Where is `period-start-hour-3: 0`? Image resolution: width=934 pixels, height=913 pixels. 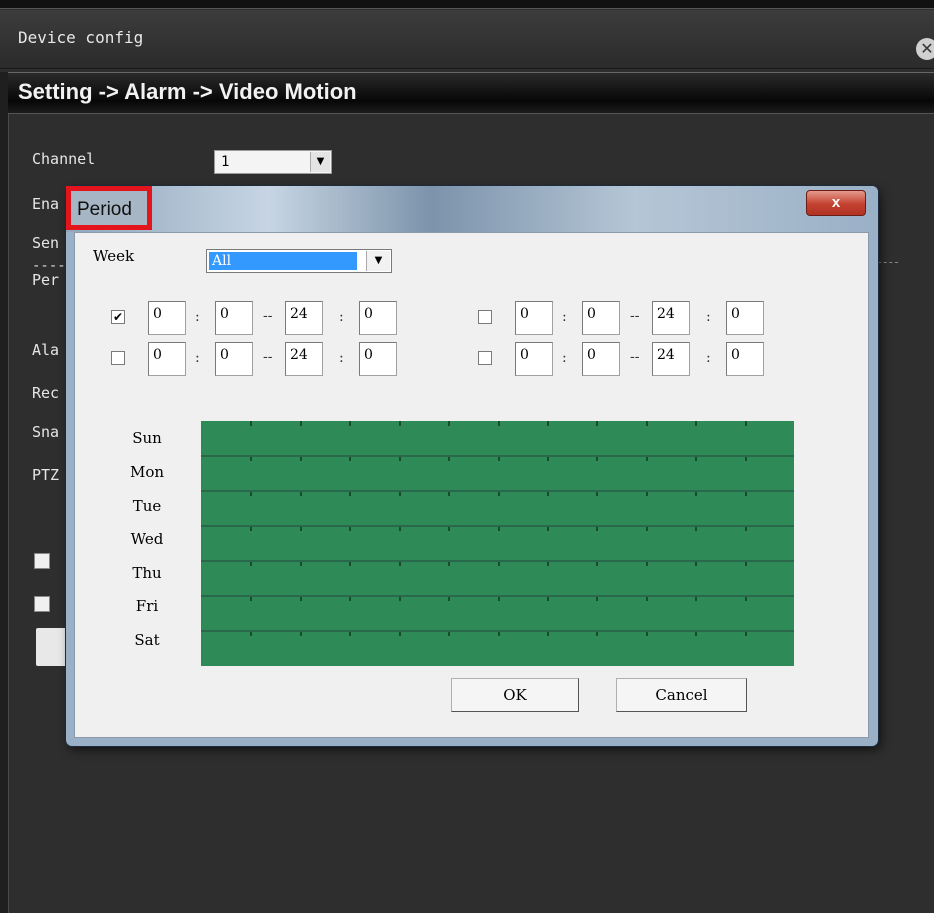
period-start-hour-3: 0 is located at coordinates (167, 359).